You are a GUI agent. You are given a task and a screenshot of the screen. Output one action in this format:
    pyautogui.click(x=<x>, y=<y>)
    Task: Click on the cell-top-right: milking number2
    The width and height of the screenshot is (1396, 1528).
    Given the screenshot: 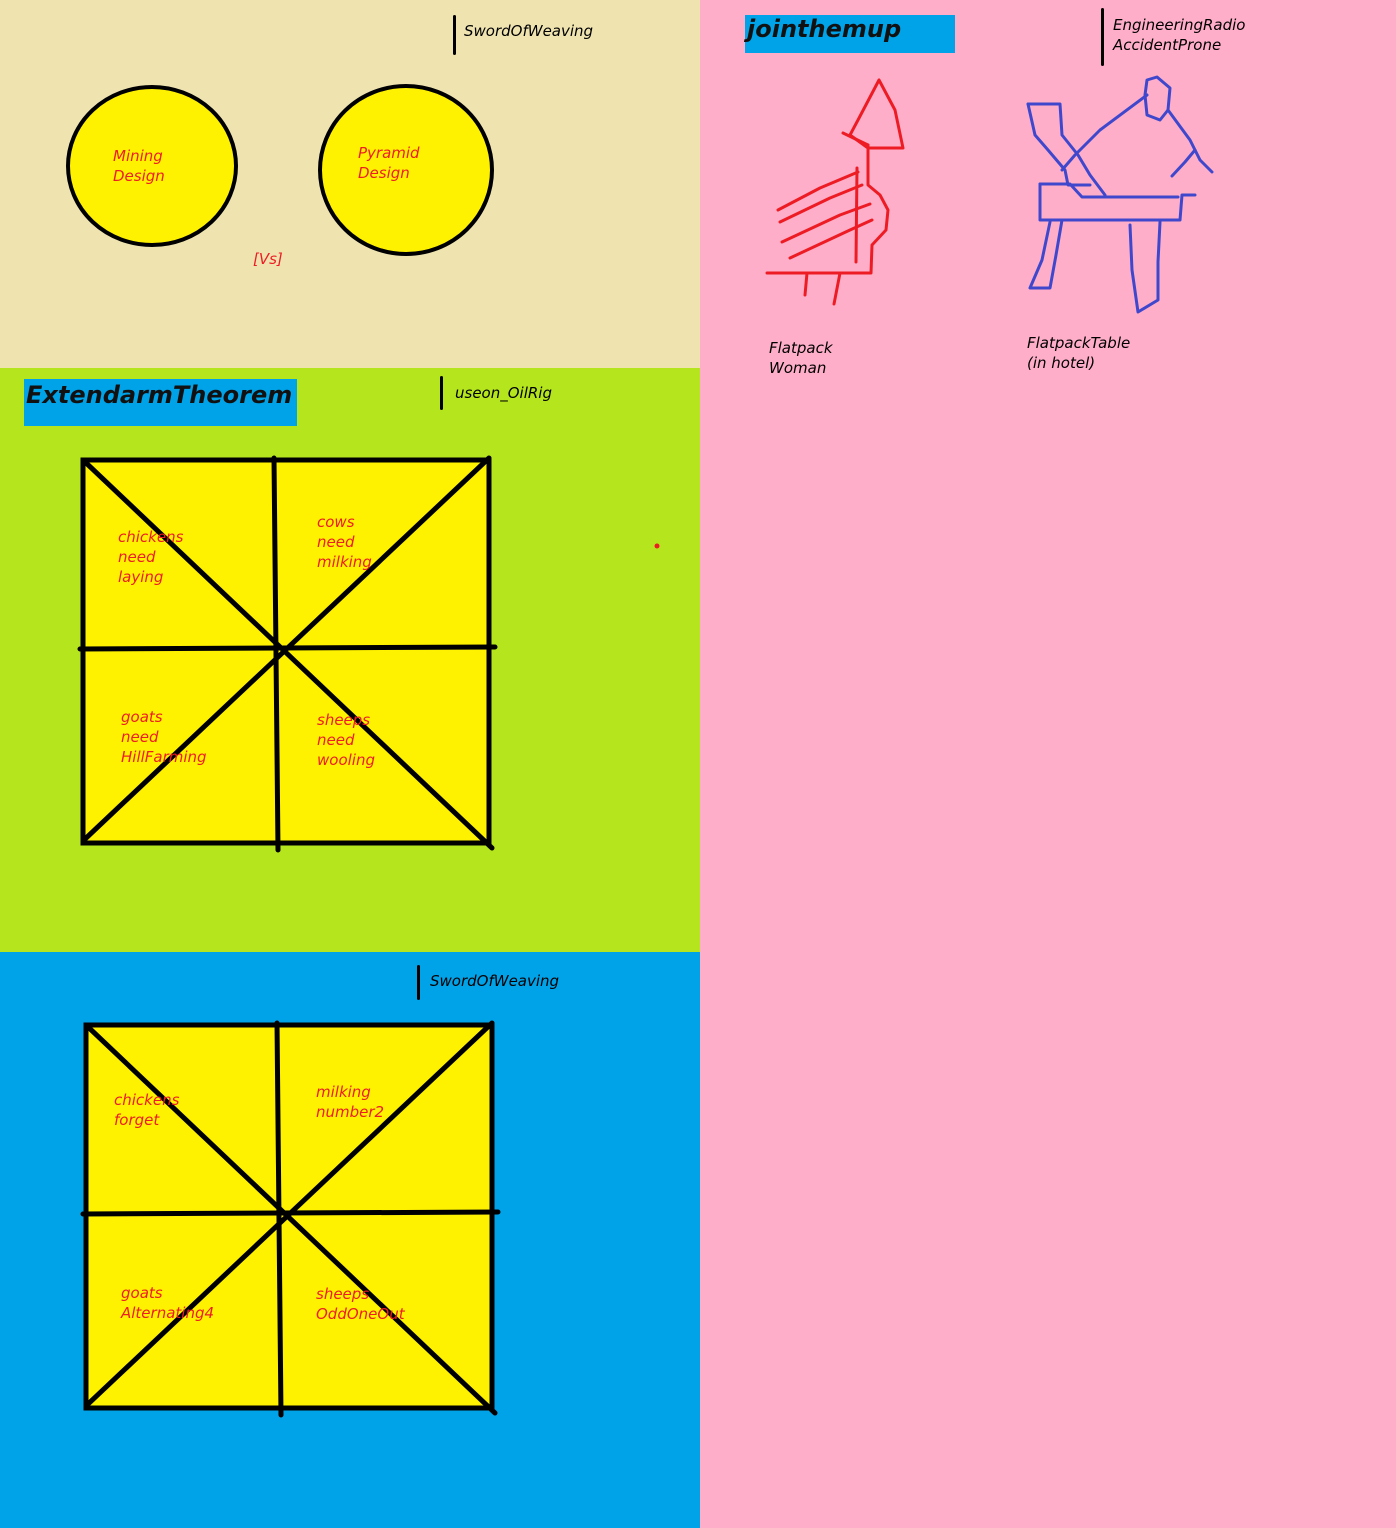 What is the action you would take?
    pyautogui.click(x=350, y=1102)
    